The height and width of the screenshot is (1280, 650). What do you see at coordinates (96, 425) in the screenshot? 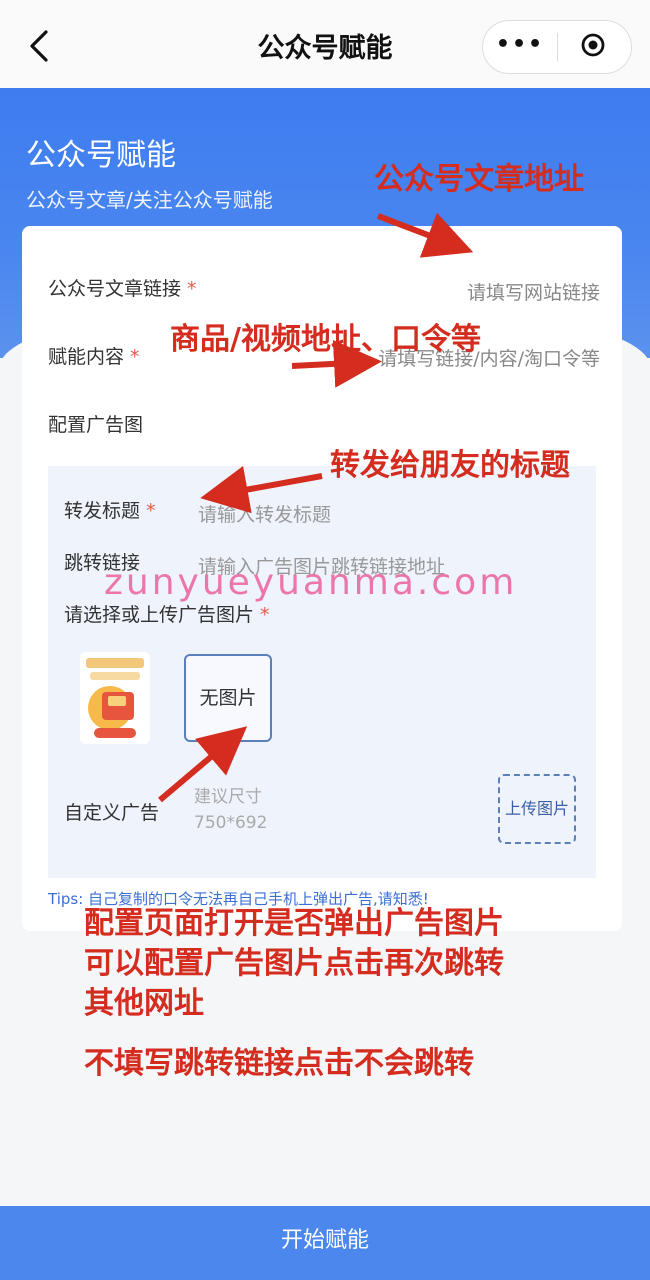
I see `ad-config-label: 配置广告图` at bounding box center [96, 425].